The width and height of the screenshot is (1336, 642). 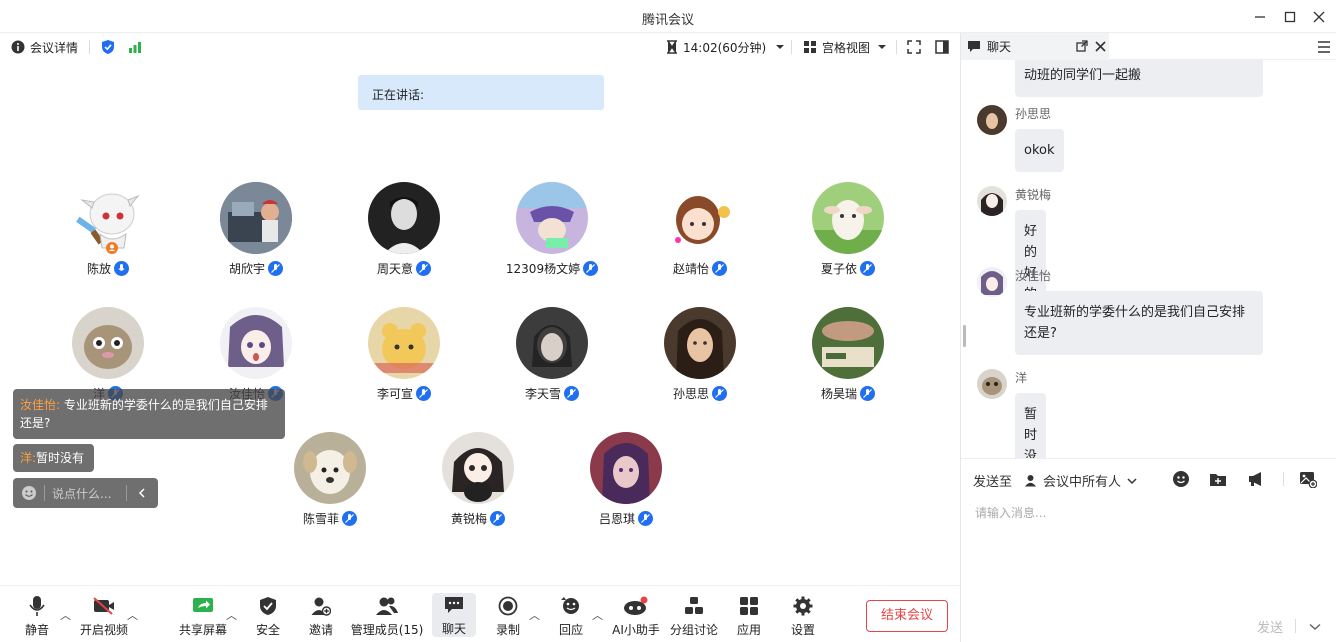 I want to click on participant-tile: 孙思思, so click(x=700, y=354).